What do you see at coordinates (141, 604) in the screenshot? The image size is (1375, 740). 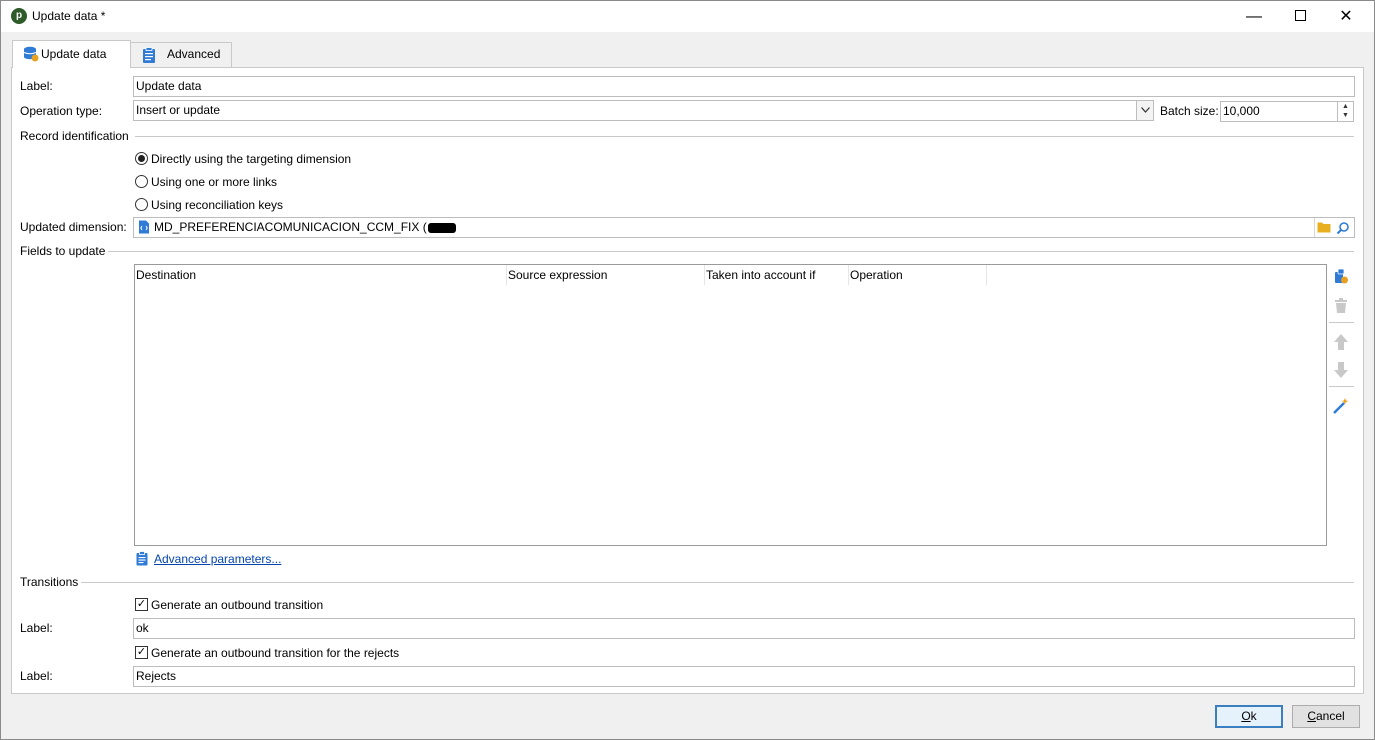 I see `outbound-transition-checkbox: ✓` at bounding box center [141, 604].